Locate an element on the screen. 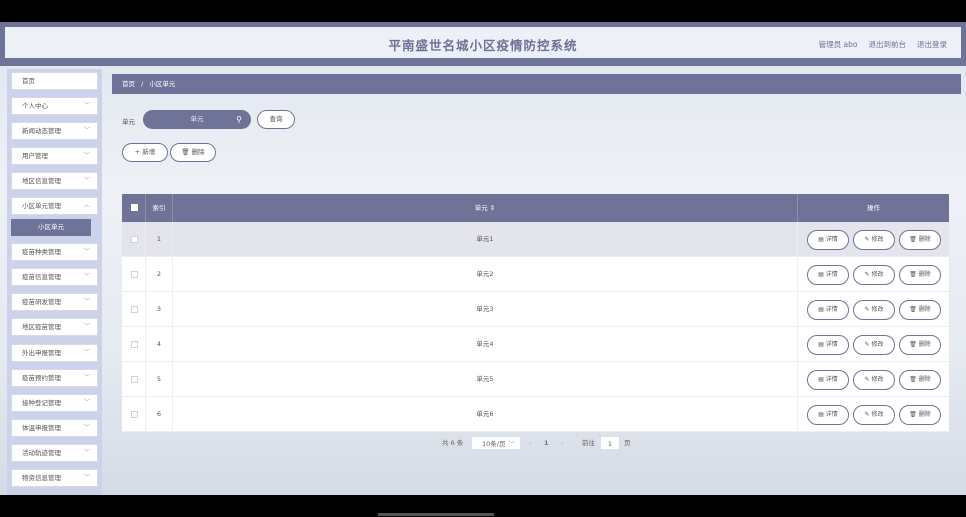  sidebar-item-vaccine-info: 疫苗信息管理 ﹀ is located at coordinates (54, 277).